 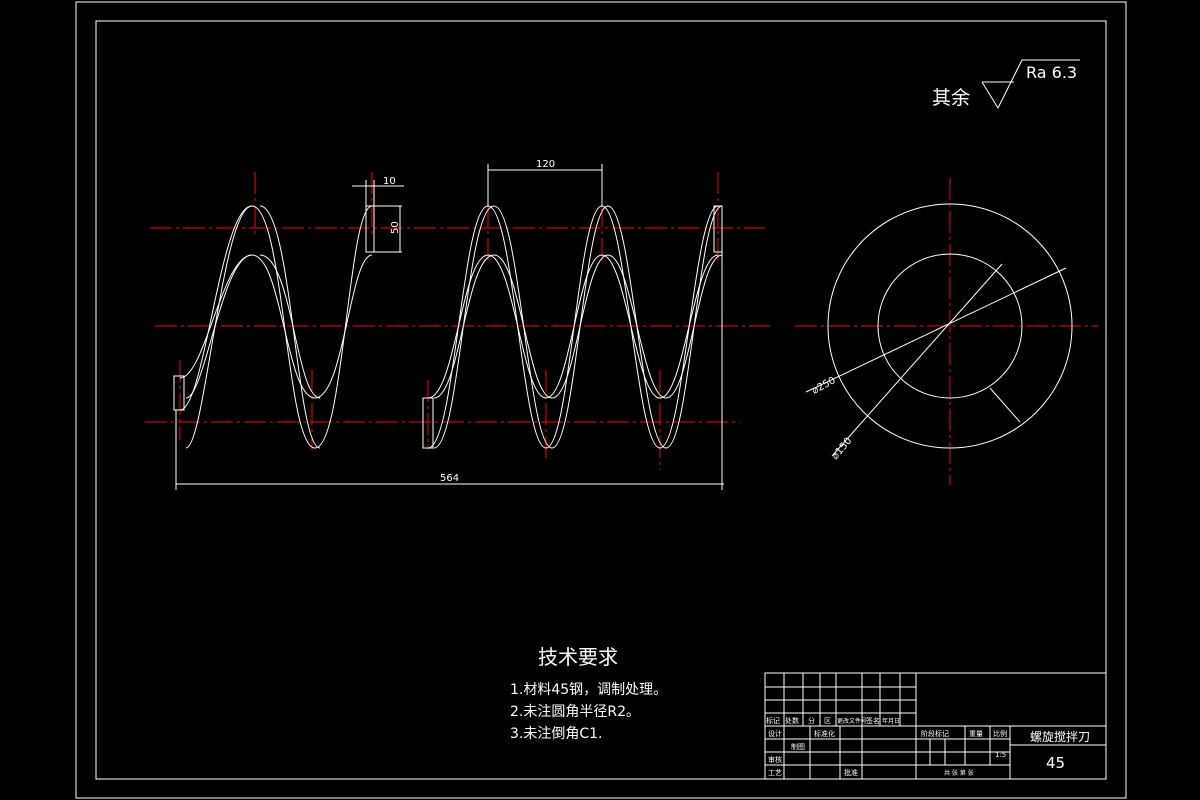 What do you see at coordinates (798, 746) in the screenshot?
I see `tb-drawn-by: 制图` at bounding box center [798, 746].